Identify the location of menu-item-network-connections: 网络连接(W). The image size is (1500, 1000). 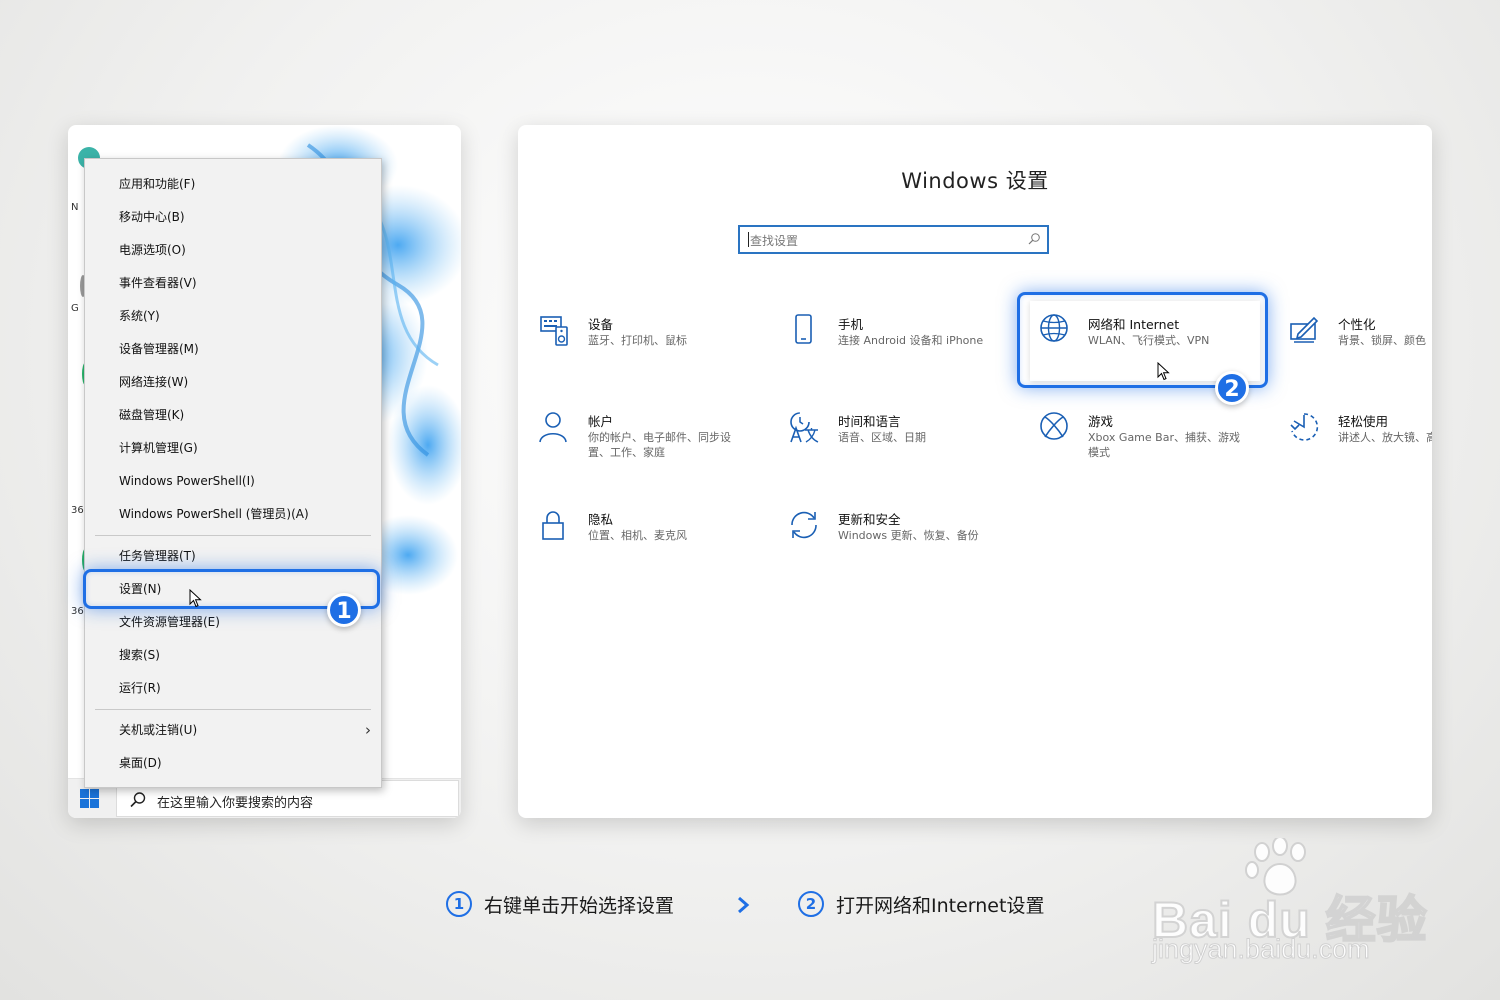
(233, 382).